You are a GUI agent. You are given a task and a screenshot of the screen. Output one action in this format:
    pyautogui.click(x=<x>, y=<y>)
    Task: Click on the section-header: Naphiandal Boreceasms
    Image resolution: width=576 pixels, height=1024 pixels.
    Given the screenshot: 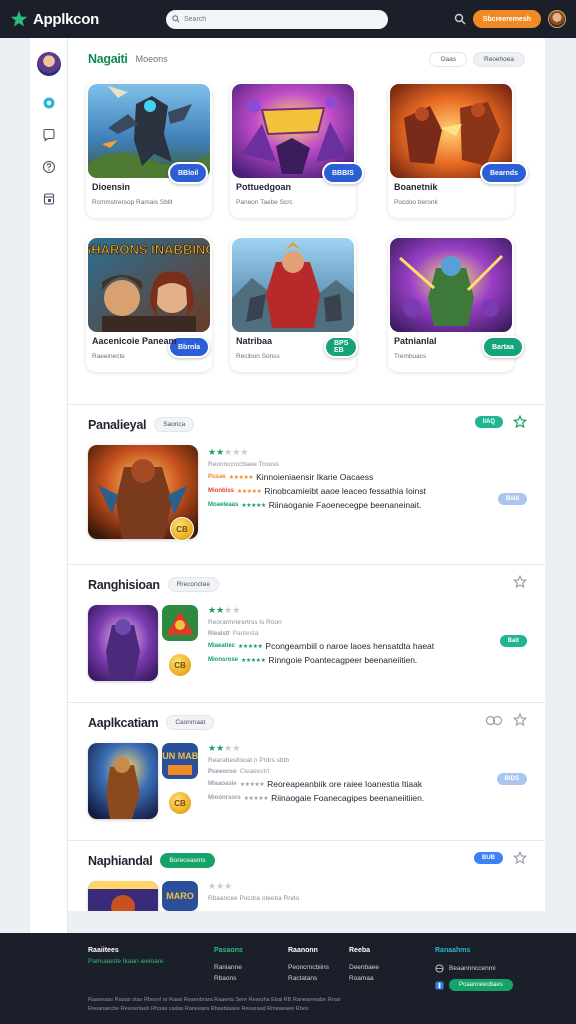 What is the action you would take?
    pyautogui.click(x=151, y=860)
    